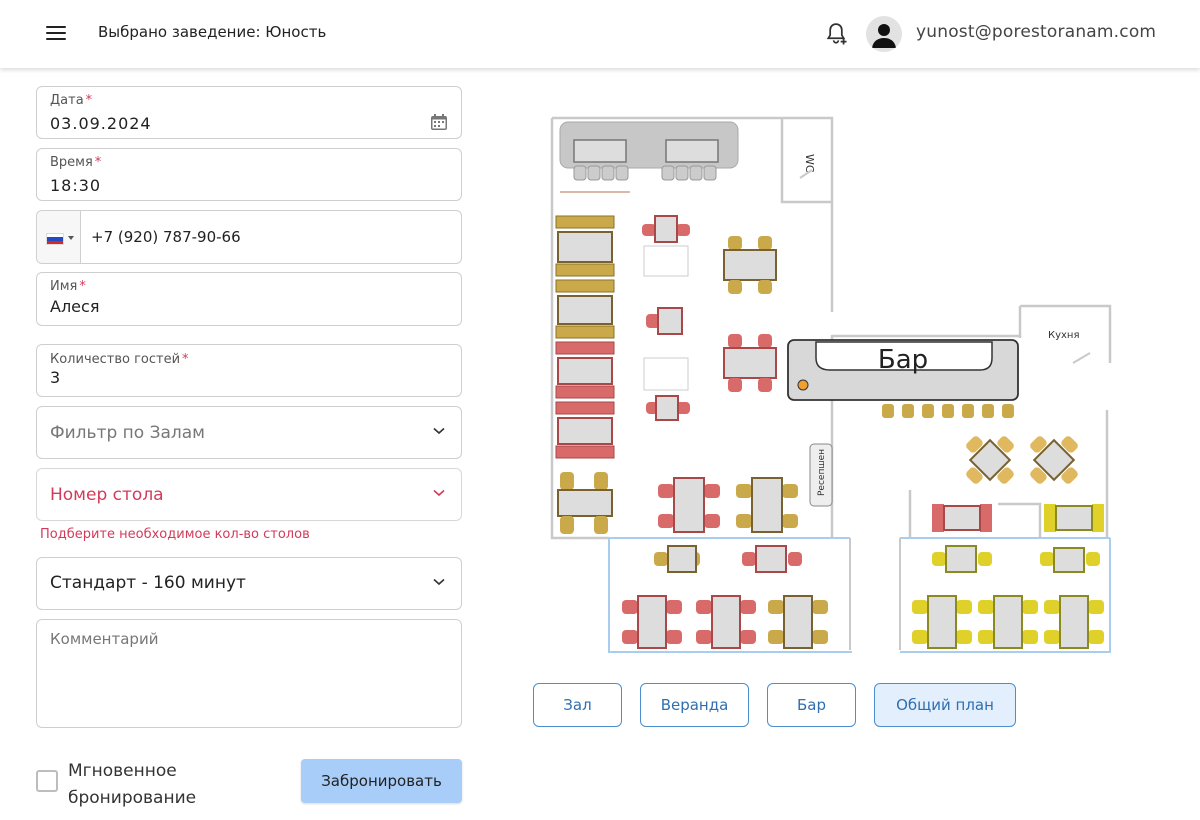  Describe the element at coordinates (728, 505) in the screenshot. I see `center-lower-tables` at that location.